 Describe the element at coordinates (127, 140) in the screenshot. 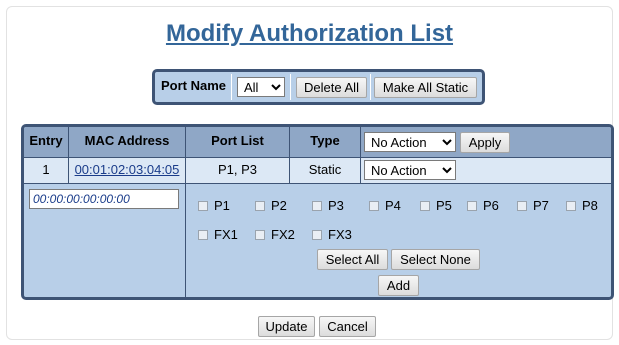

I see `header-mac-address: MAC Address` at that location.